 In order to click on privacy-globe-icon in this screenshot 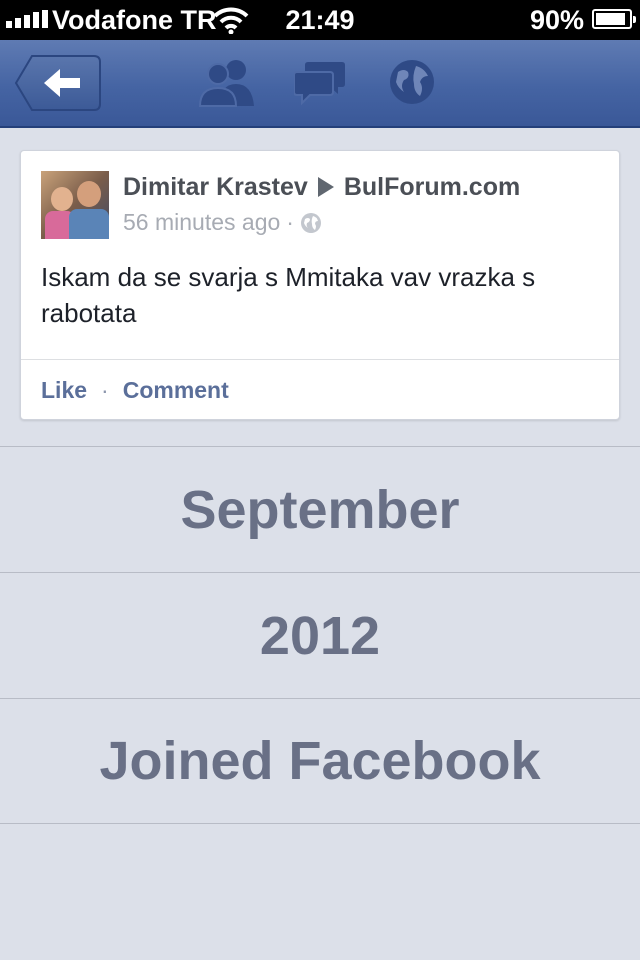, I will do `click(311, 226)`.